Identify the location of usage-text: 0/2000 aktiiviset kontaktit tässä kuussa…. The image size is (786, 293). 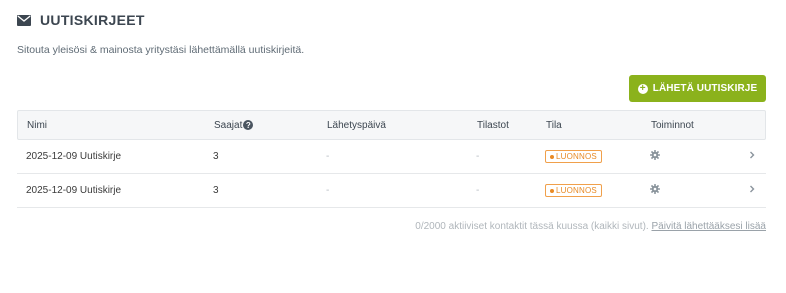
(532, 226).